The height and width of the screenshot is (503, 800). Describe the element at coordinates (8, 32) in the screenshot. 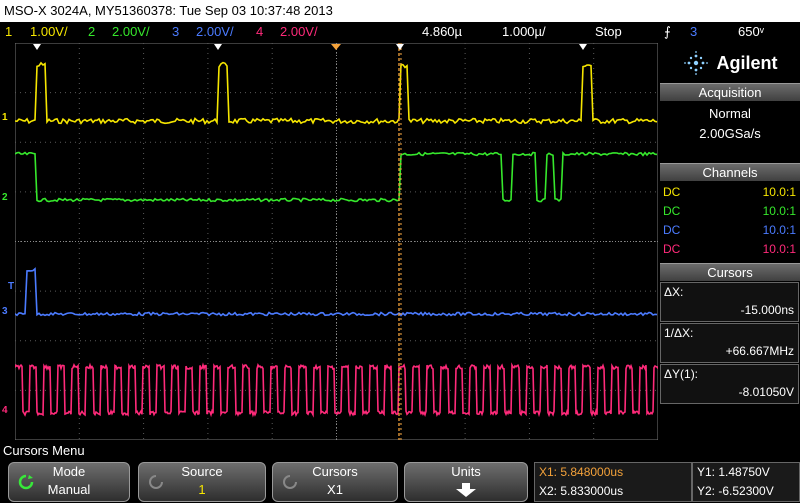

I see `ch1-number: 1` at that location.